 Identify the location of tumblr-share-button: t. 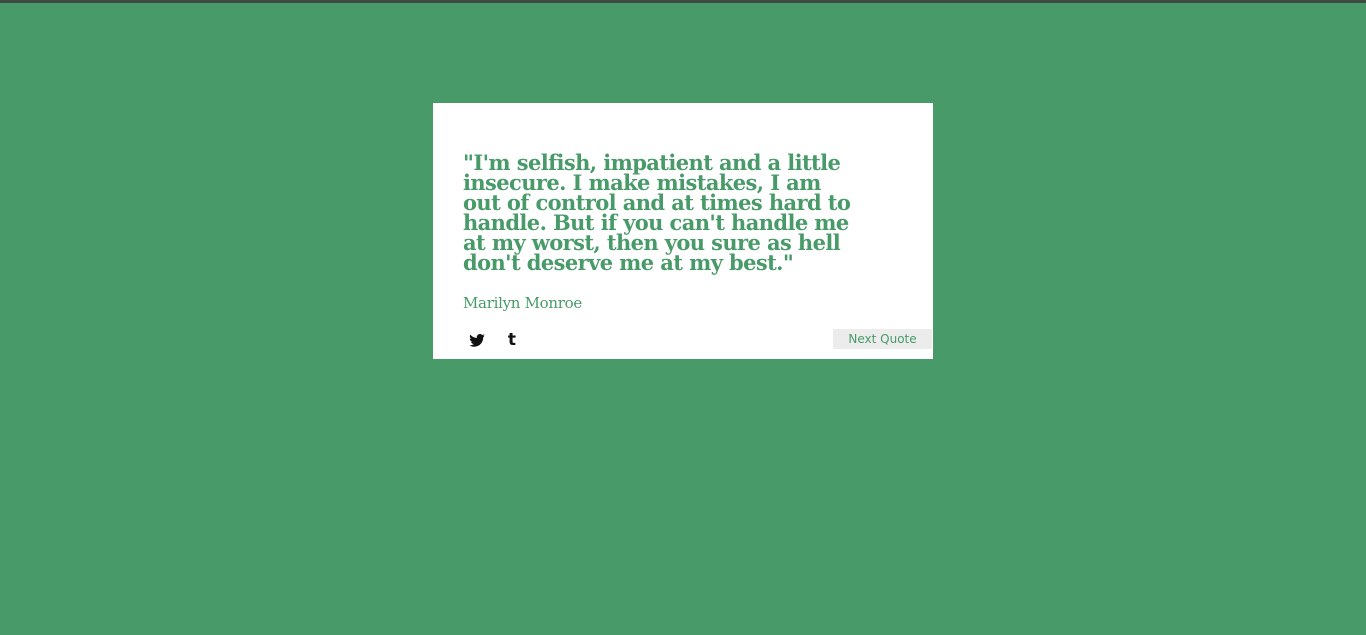
(512, 340).